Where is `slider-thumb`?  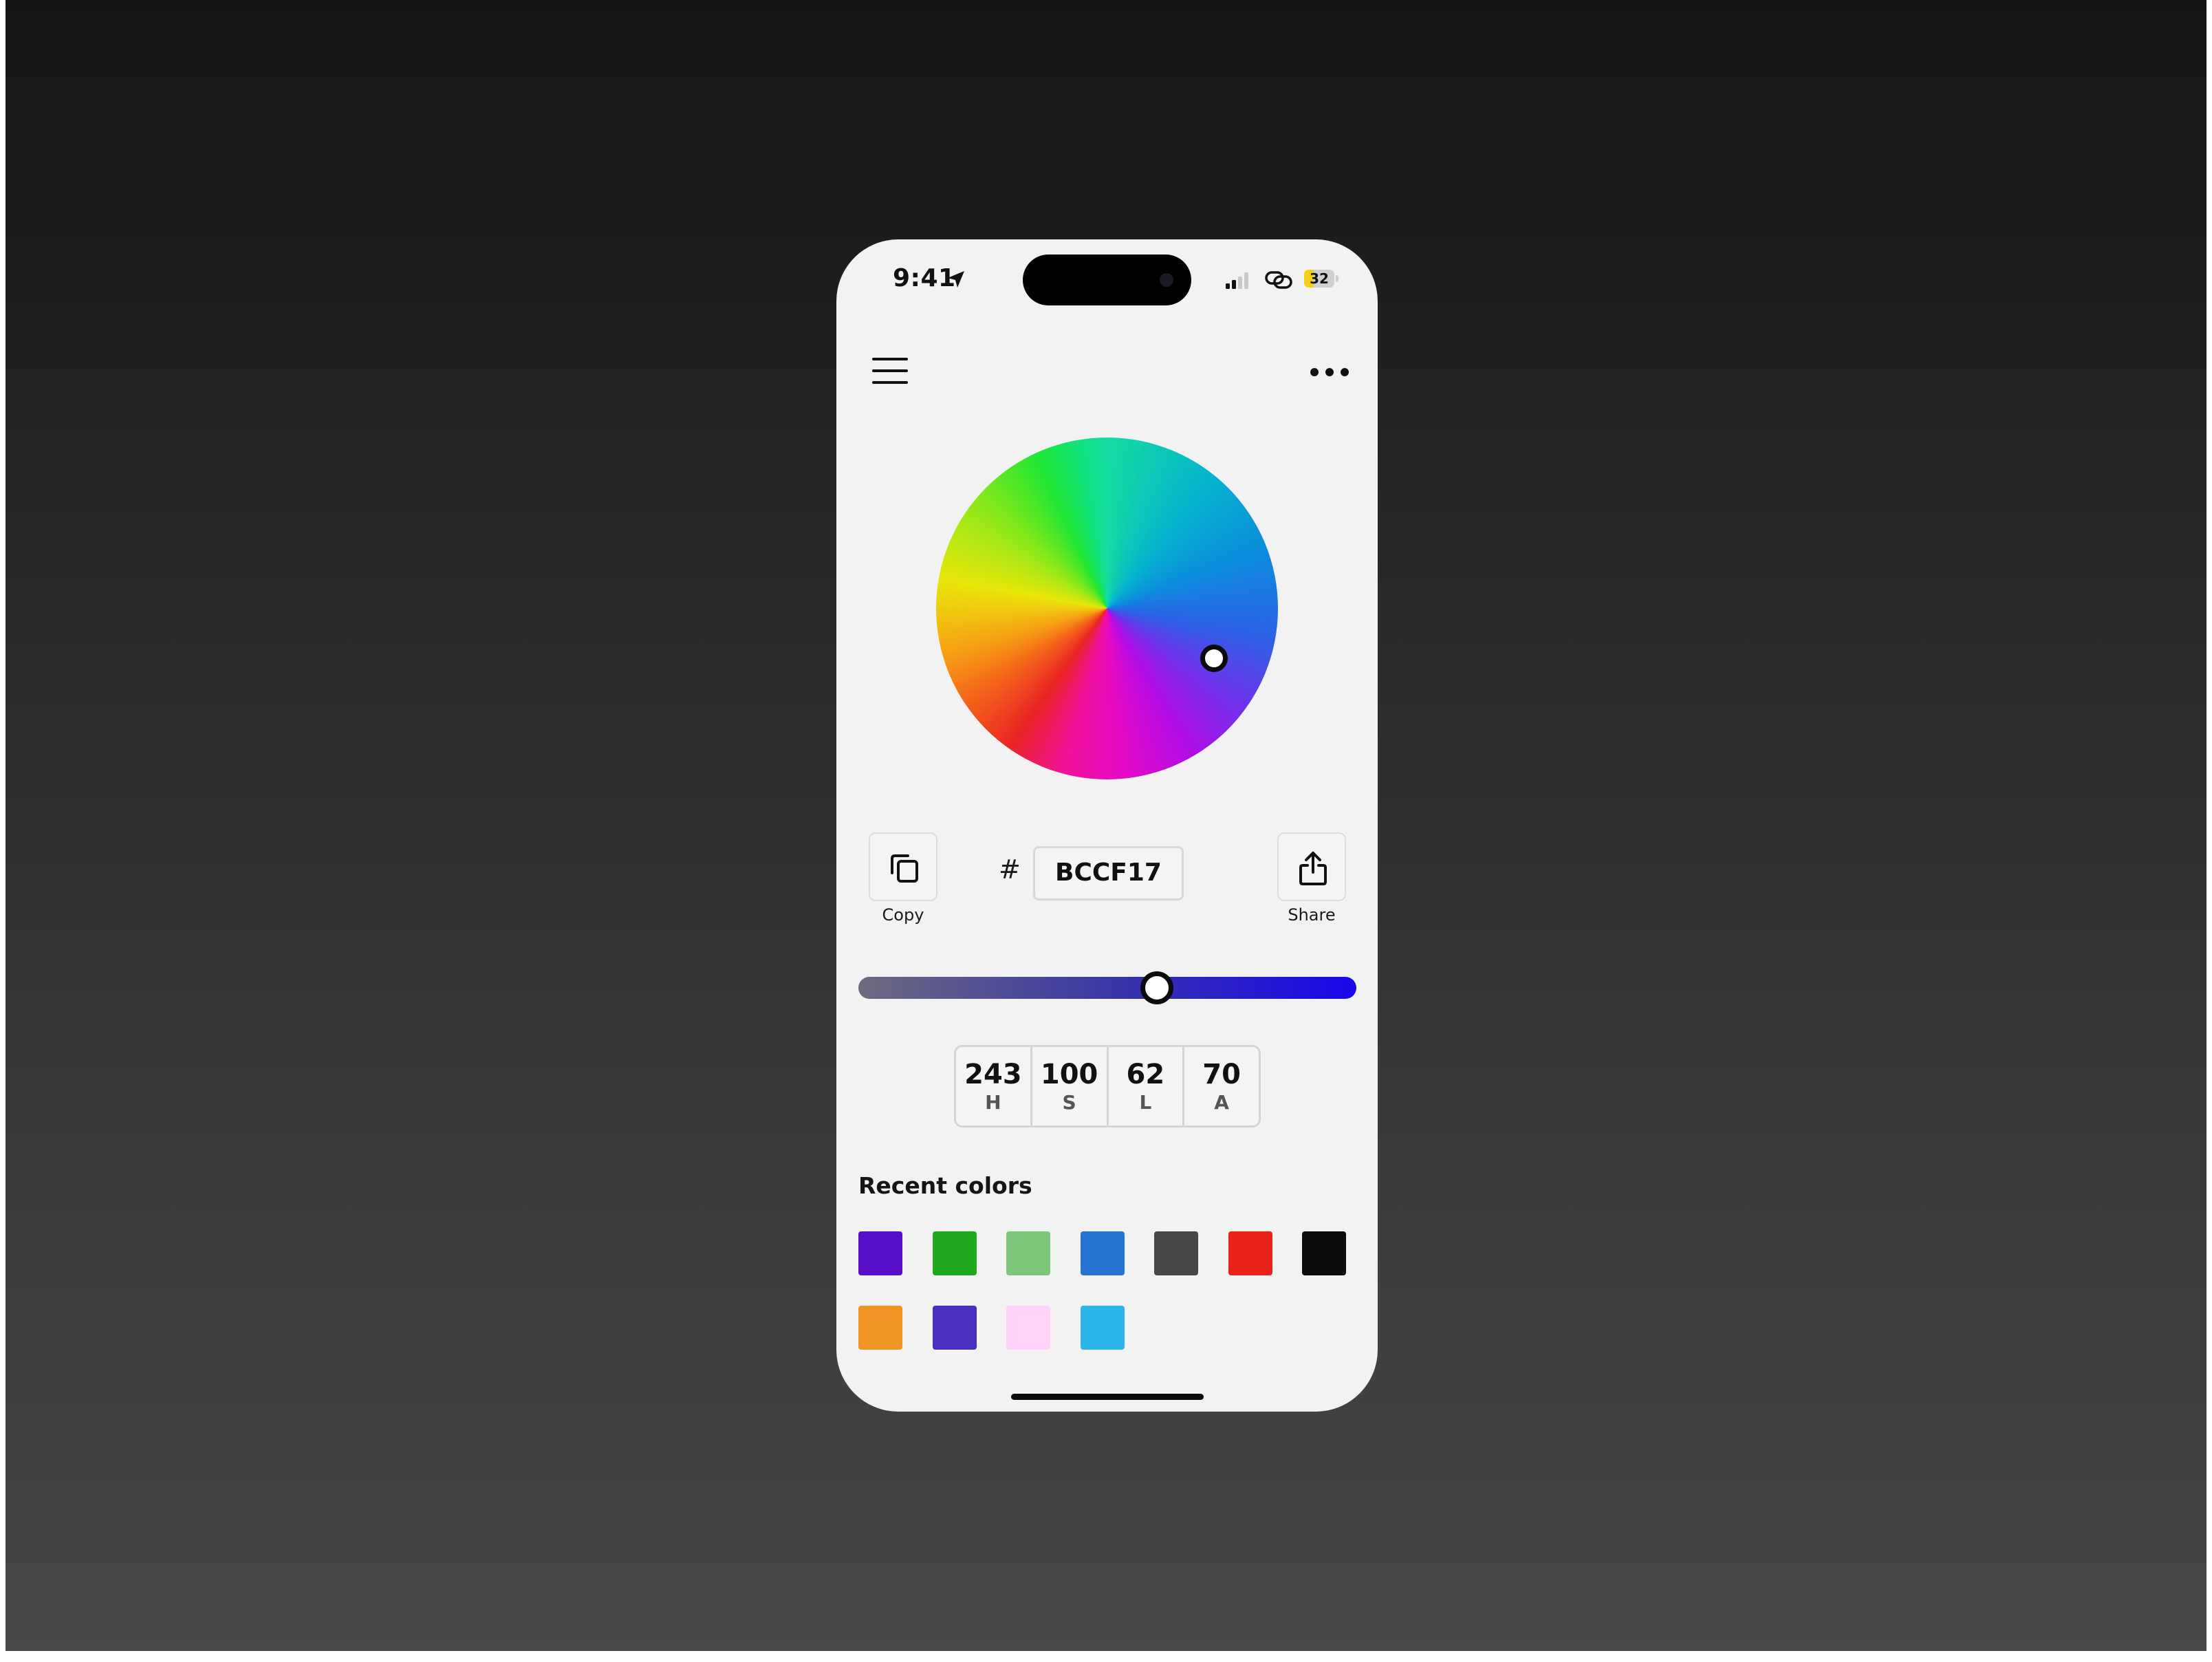
slider-thumb is located at coordinates (1157, 987).